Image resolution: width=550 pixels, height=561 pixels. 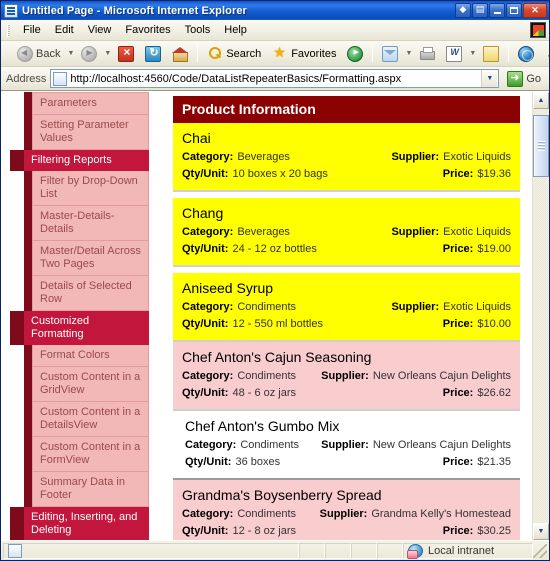 What do you see at coordinates (480, 10) in the screenshot?
I see `toolbar-toggle-button: ▤` at bounding box center [480, 10].